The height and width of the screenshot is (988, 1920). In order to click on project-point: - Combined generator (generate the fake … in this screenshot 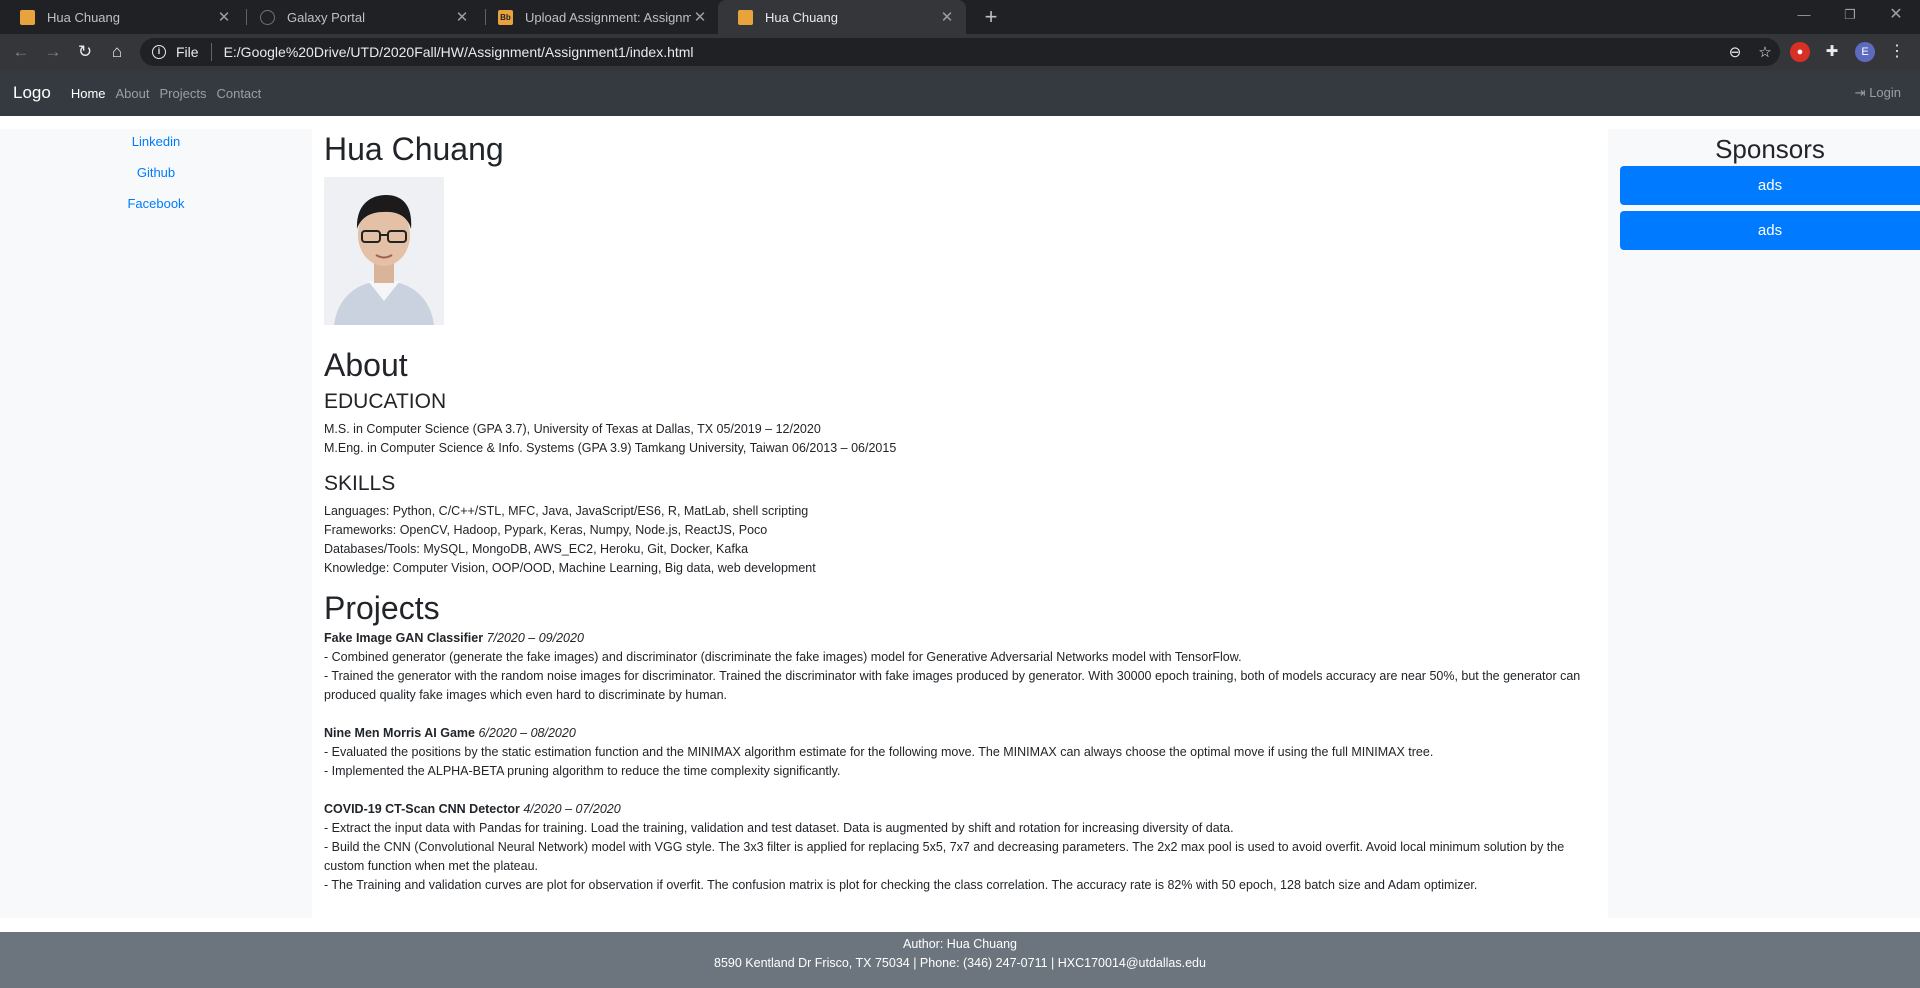, I will do `click(783, 657)`.